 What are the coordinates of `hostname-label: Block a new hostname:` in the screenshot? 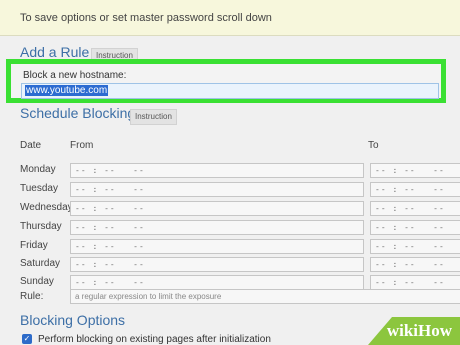 It's located at (75, 75).